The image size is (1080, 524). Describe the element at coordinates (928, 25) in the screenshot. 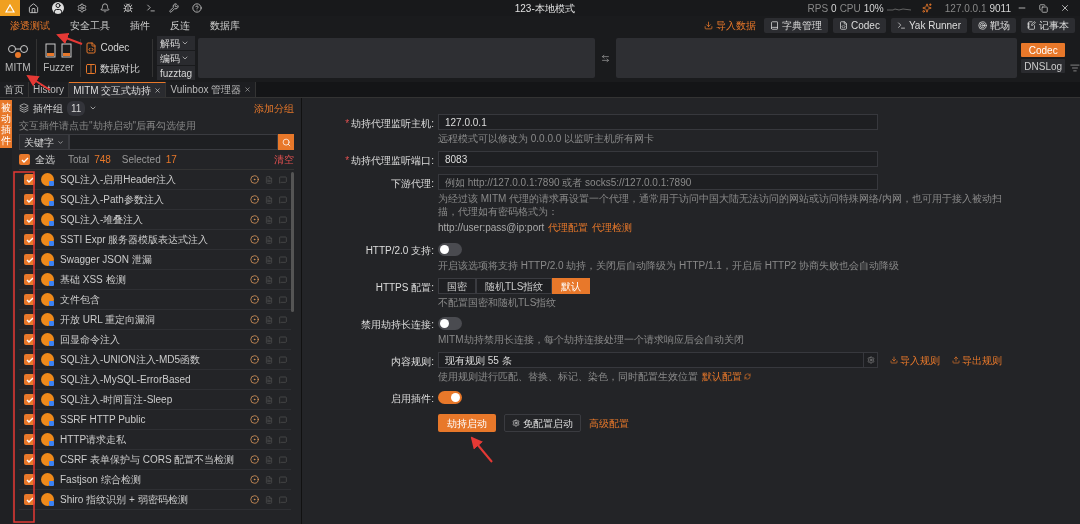

I see `toolbar-button: Yak Runner` at that location.